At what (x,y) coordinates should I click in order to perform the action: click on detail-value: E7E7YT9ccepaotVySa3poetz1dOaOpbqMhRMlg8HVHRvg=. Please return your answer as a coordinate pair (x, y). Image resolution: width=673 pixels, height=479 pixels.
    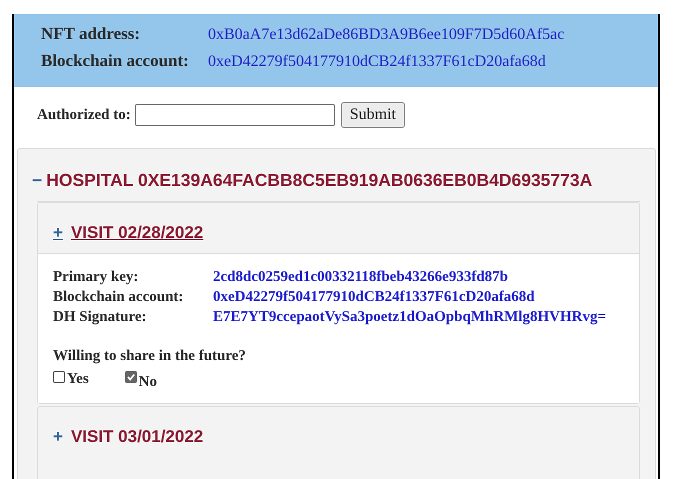
    Looking at the image, I should click on (410, 317).